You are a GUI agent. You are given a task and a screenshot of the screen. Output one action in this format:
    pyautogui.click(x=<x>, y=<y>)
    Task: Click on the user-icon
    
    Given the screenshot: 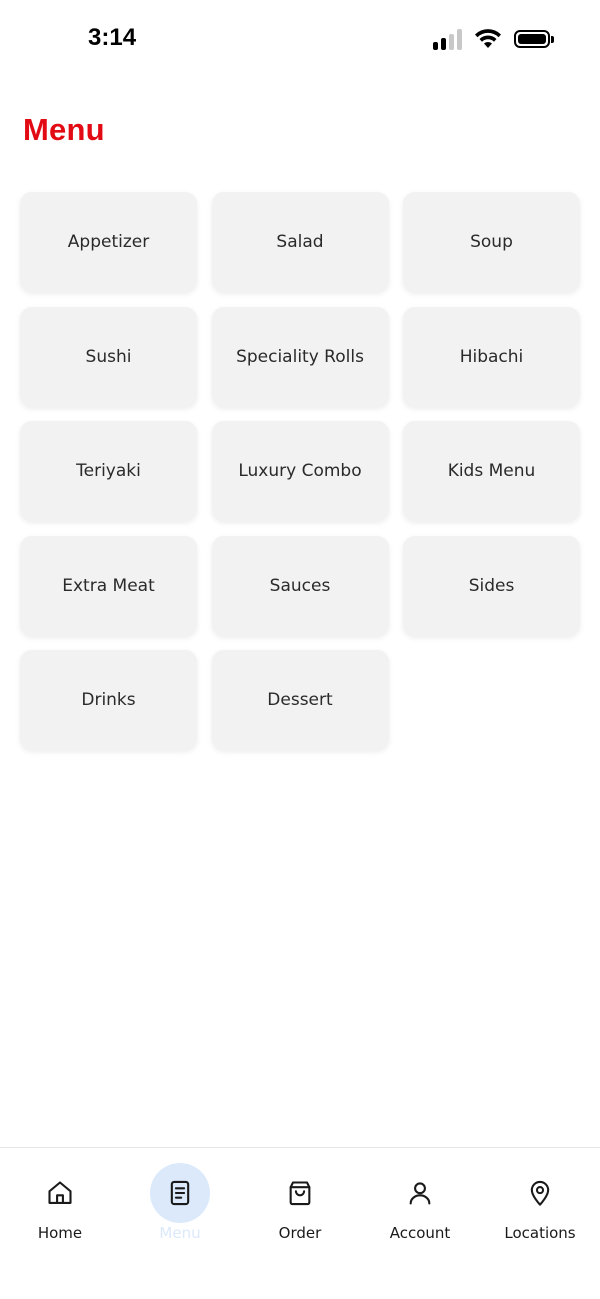 What is the action you would take?
    pyautogui.click(x=420, y=1193)
    